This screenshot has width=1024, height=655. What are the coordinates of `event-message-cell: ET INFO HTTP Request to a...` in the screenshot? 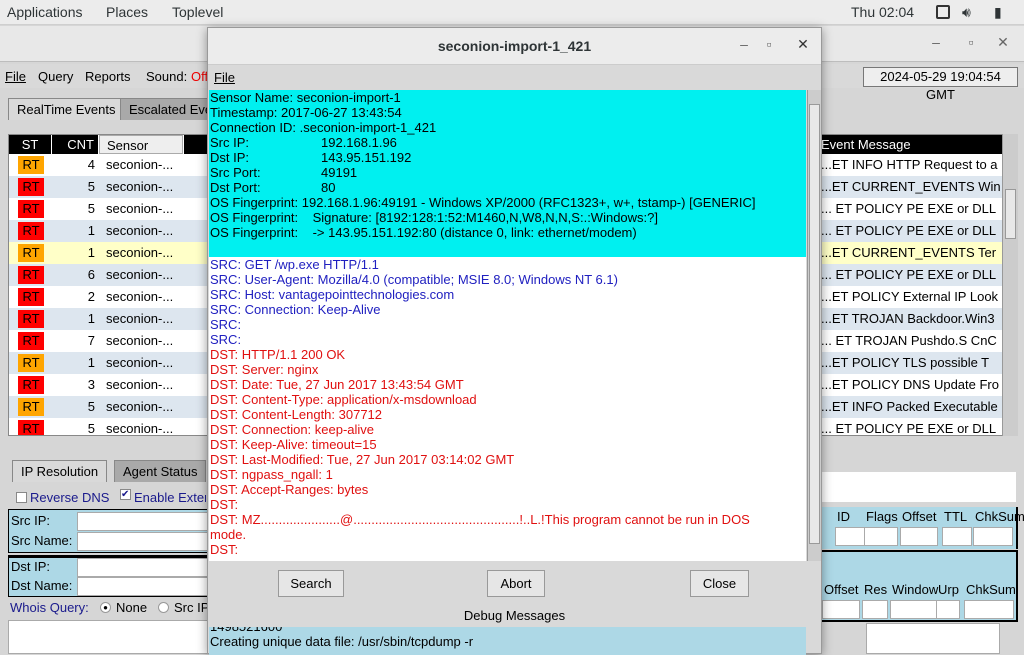 It's located at (911, 164).